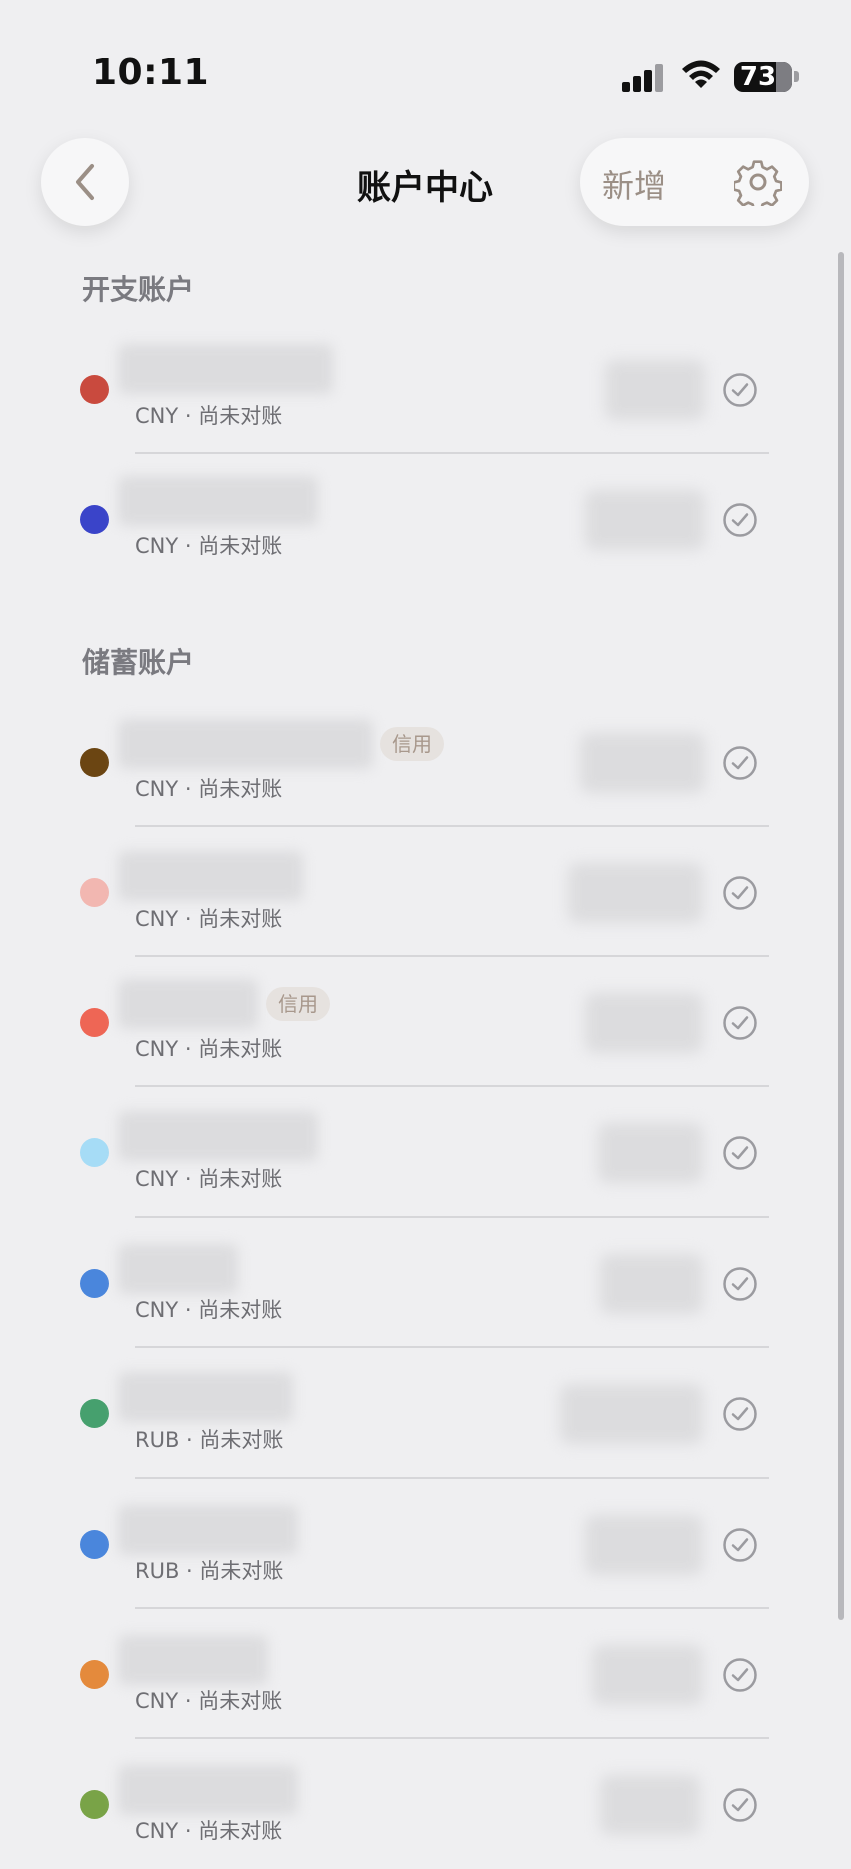  What do you see at coordinates (796, 76) in the screenshot?
I see `battery-cap` at bounding box center [796, 76].